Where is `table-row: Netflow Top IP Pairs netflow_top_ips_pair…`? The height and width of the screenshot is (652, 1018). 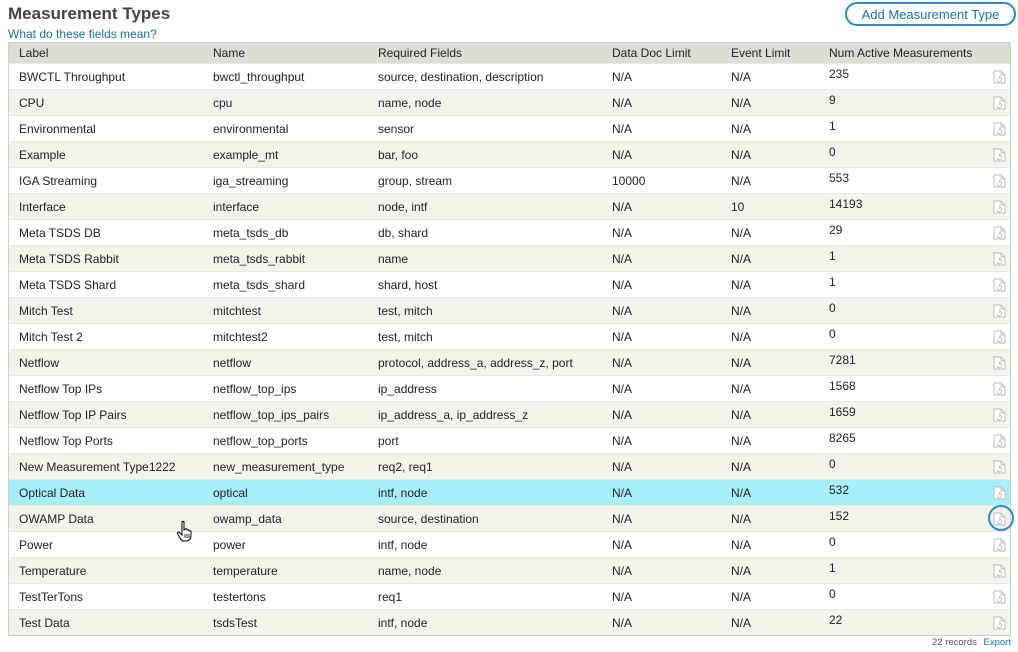
table-row: Netflow Top IP Pairs netflow_top_ips_pair… is located at coordinates (509, 414).